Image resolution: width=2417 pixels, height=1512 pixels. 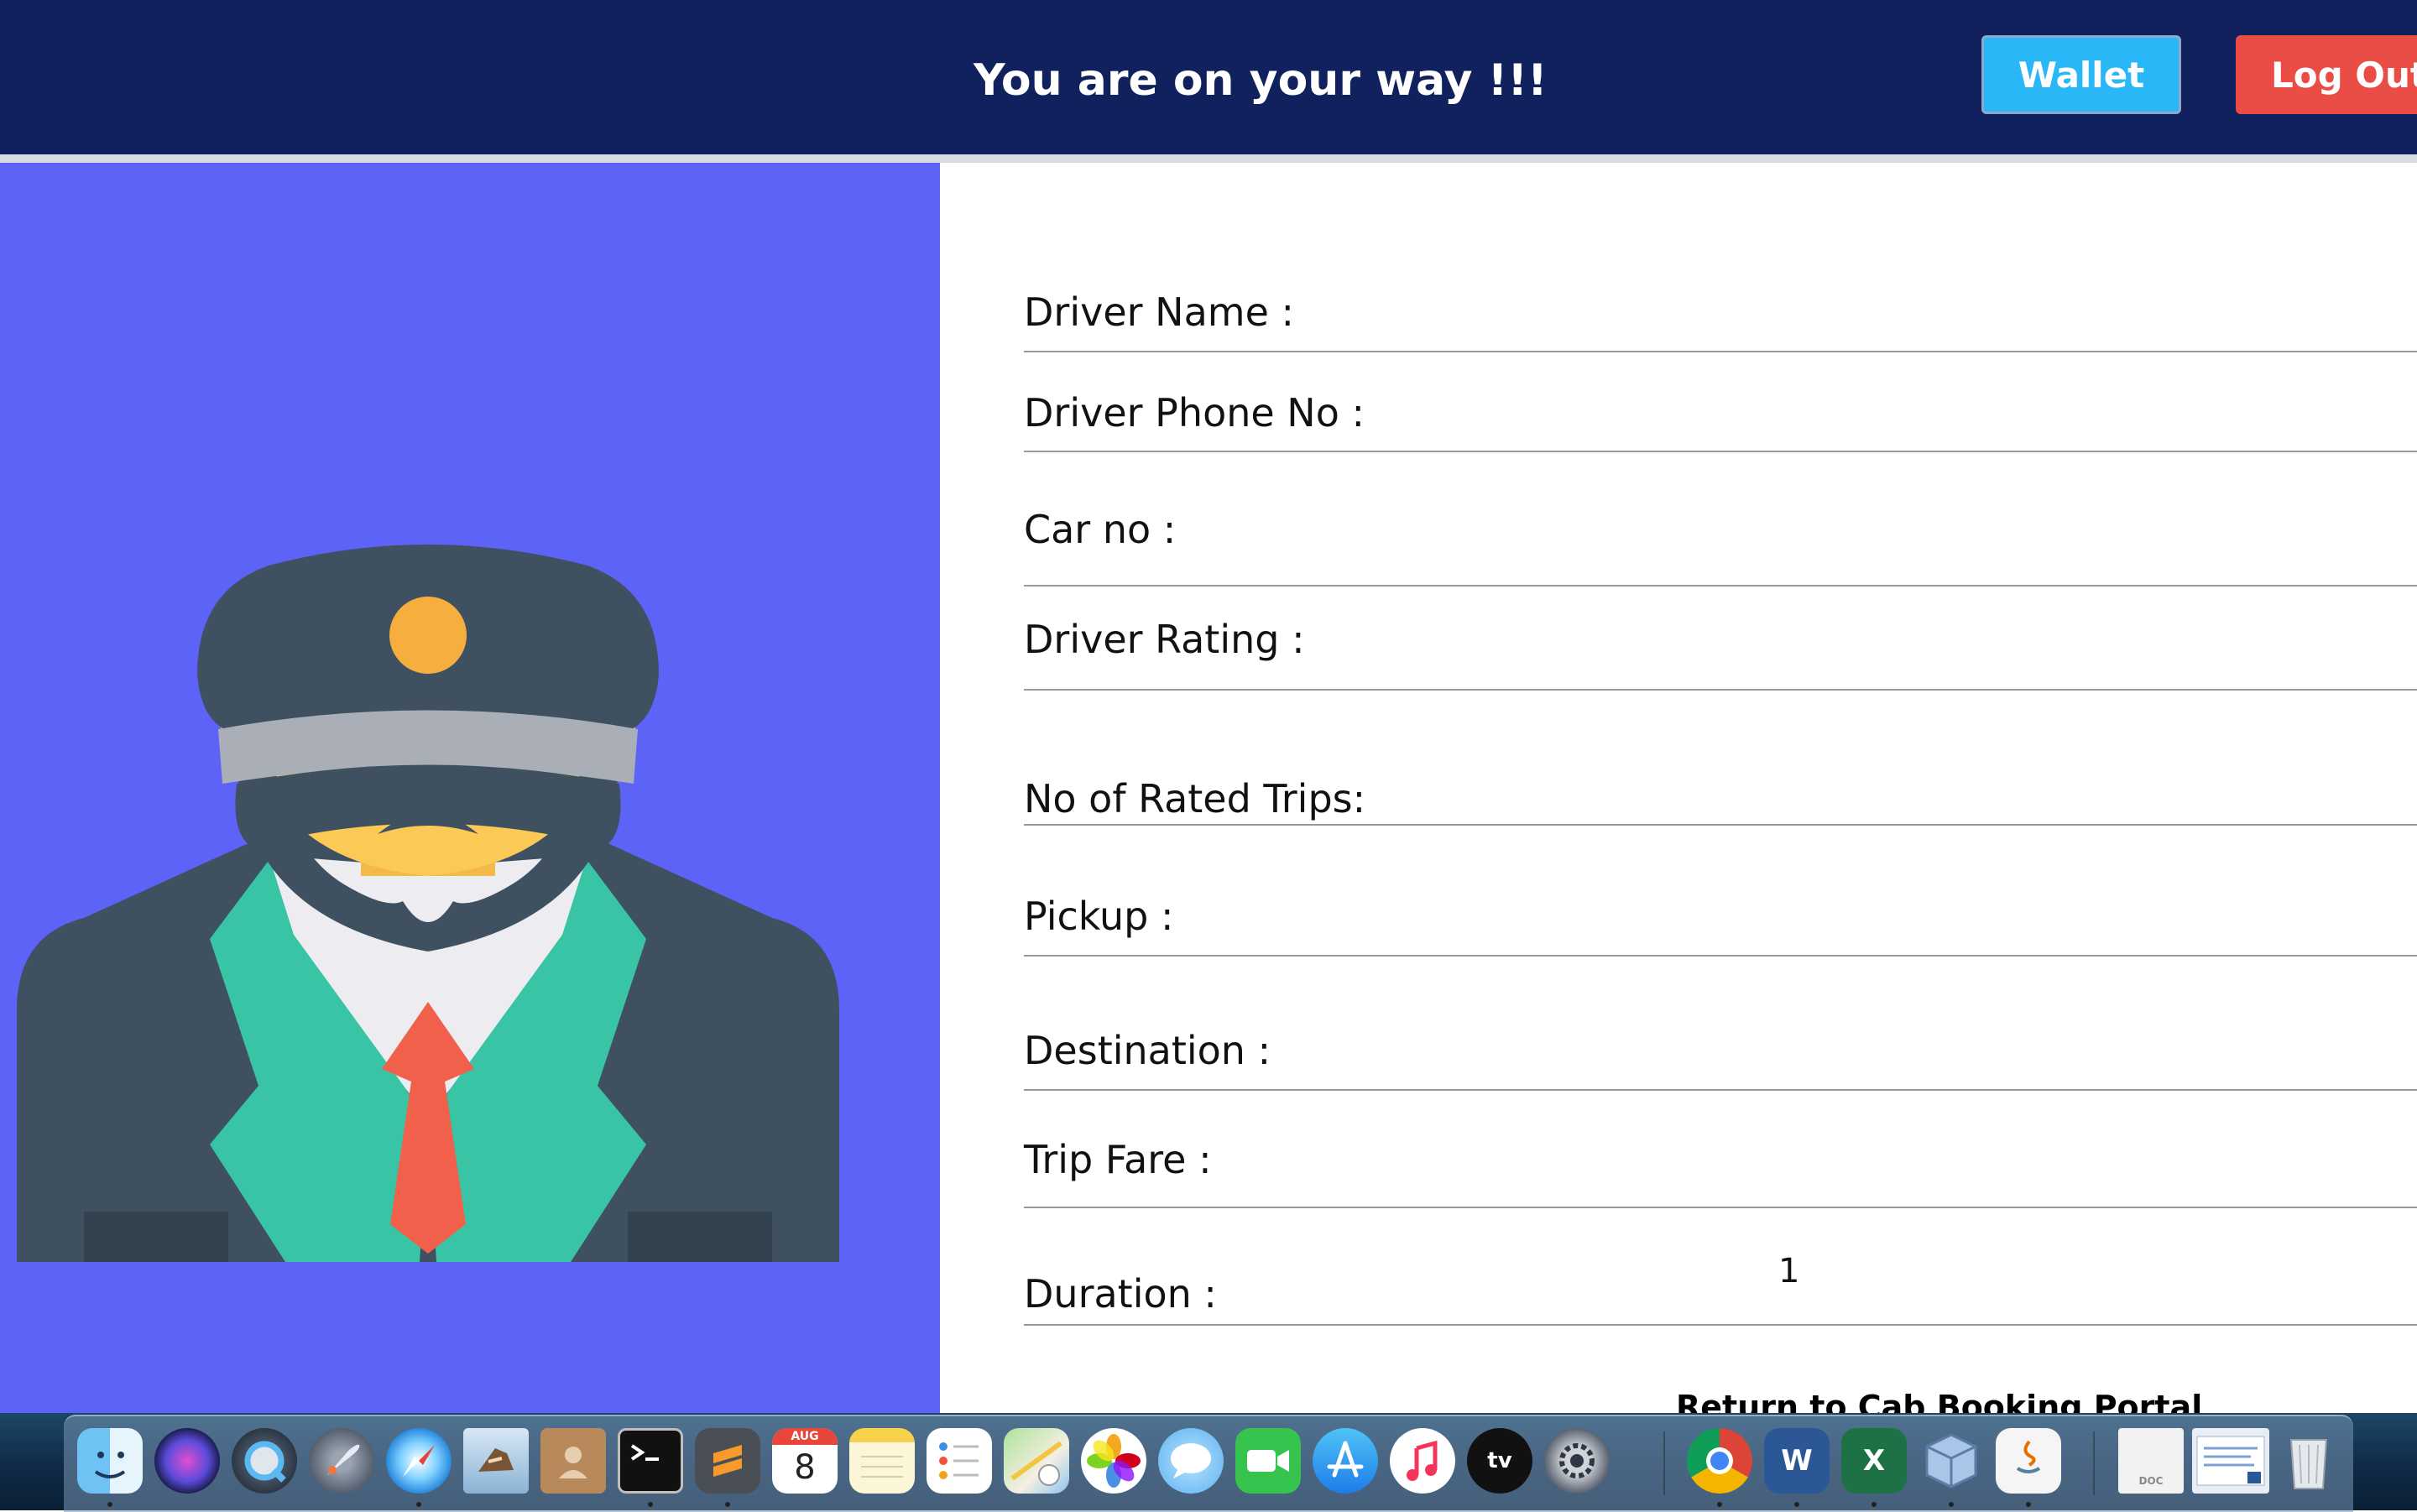 What do you see at coordinates (187, 1461) in the screenshot?
I see `siri-icon` at bounding box center [187, 1461].